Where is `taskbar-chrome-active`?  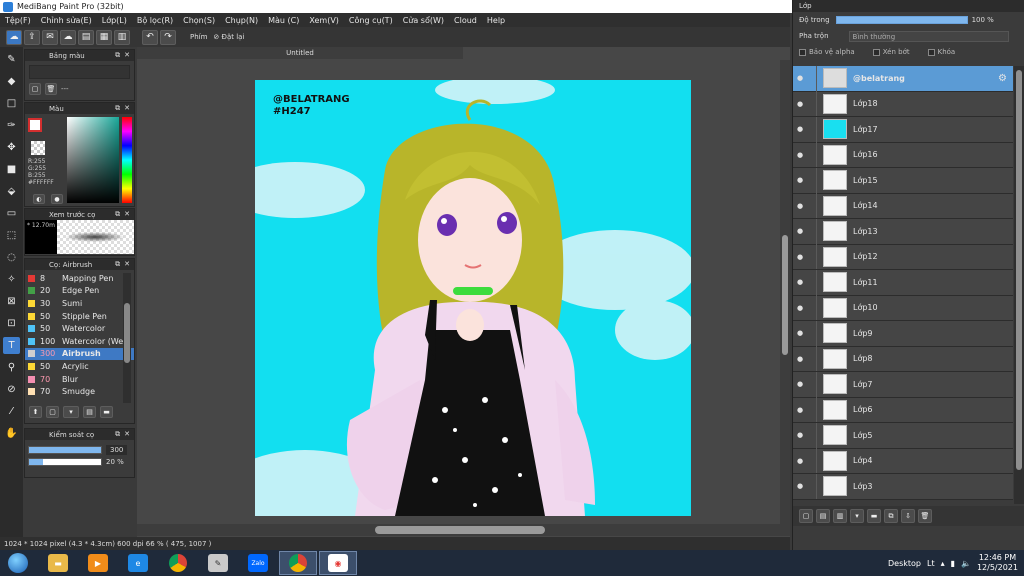 taskbar-chrome-active is located at coordinates (298, 563).